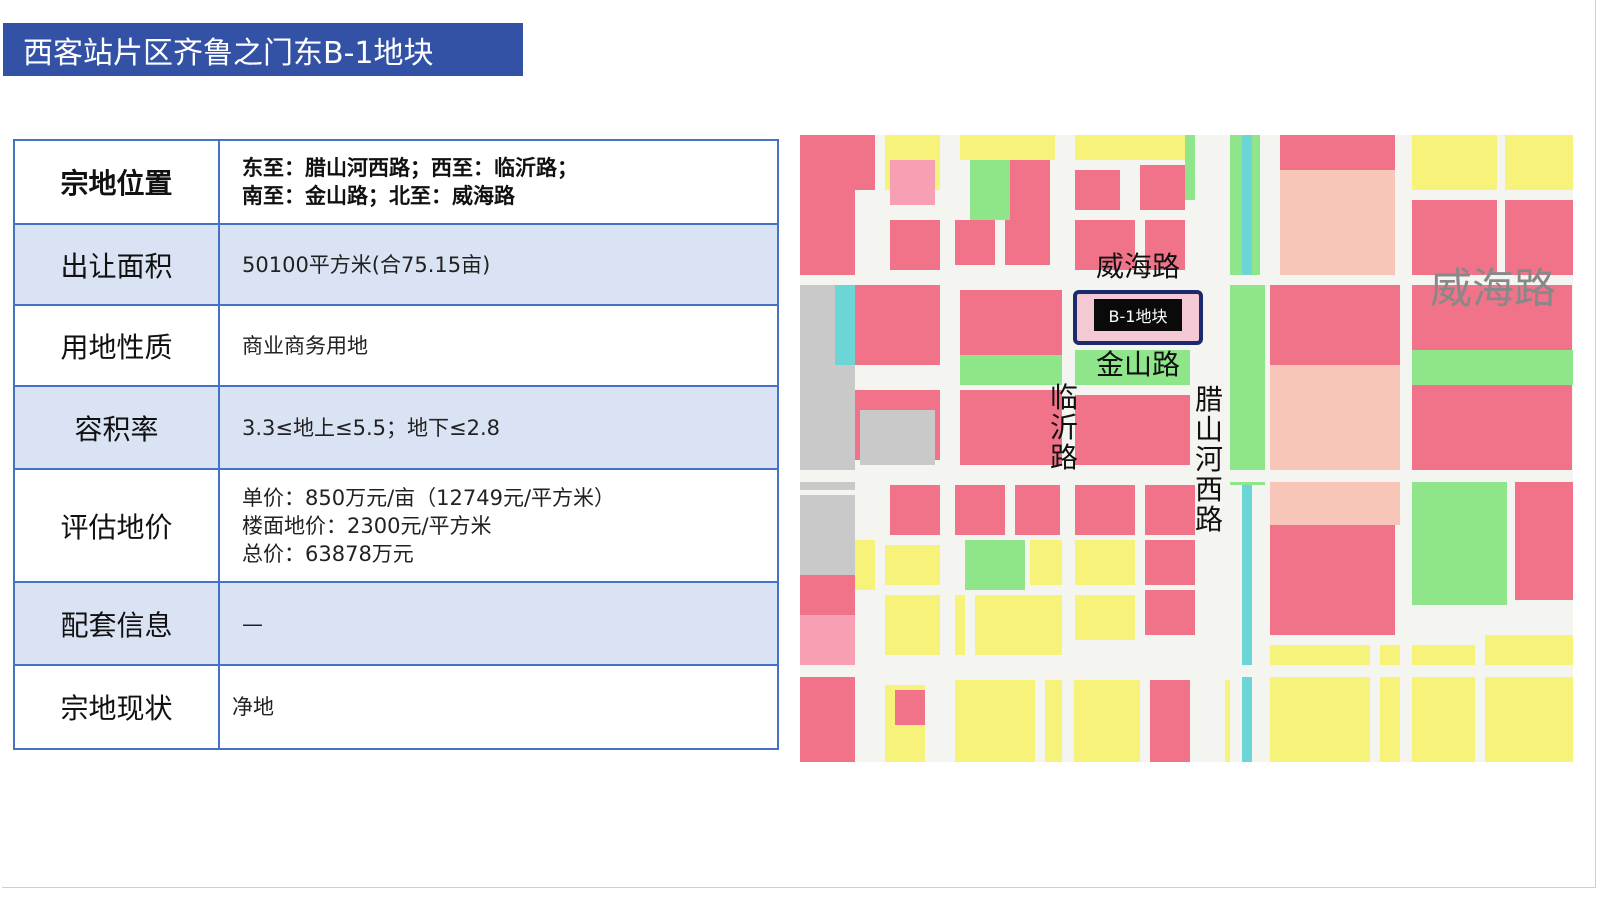  I want to click on value-line: 3.3≤地上≤5.5；地下≤2.8, so click(371, 427).